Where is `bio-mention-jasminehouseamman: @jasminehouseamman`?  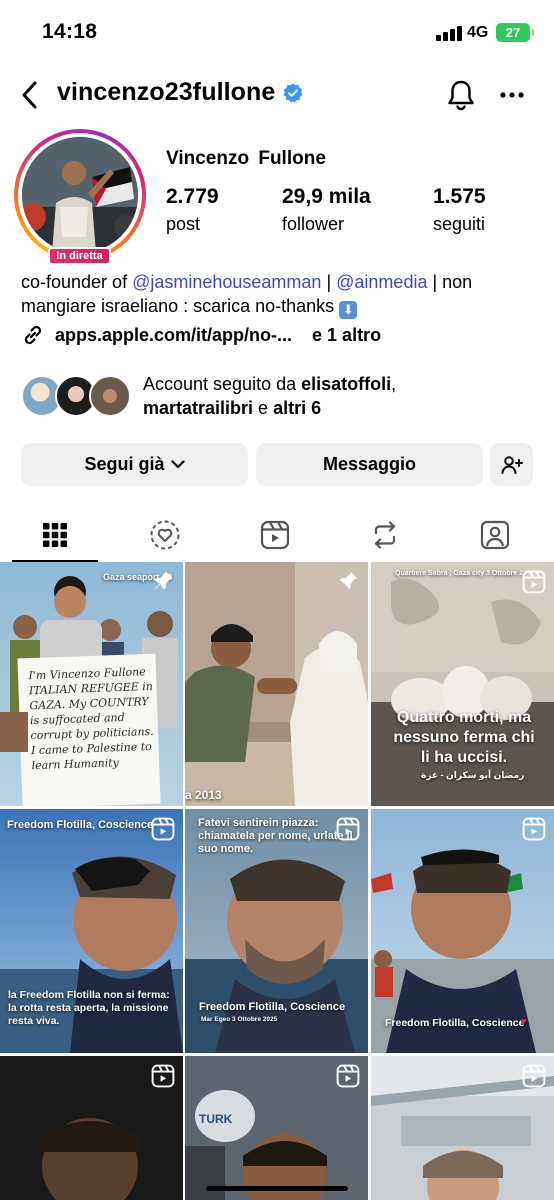 bio-mention-jasminehouseamman: @jasminehouseamman is located at coordinates (226, 282).